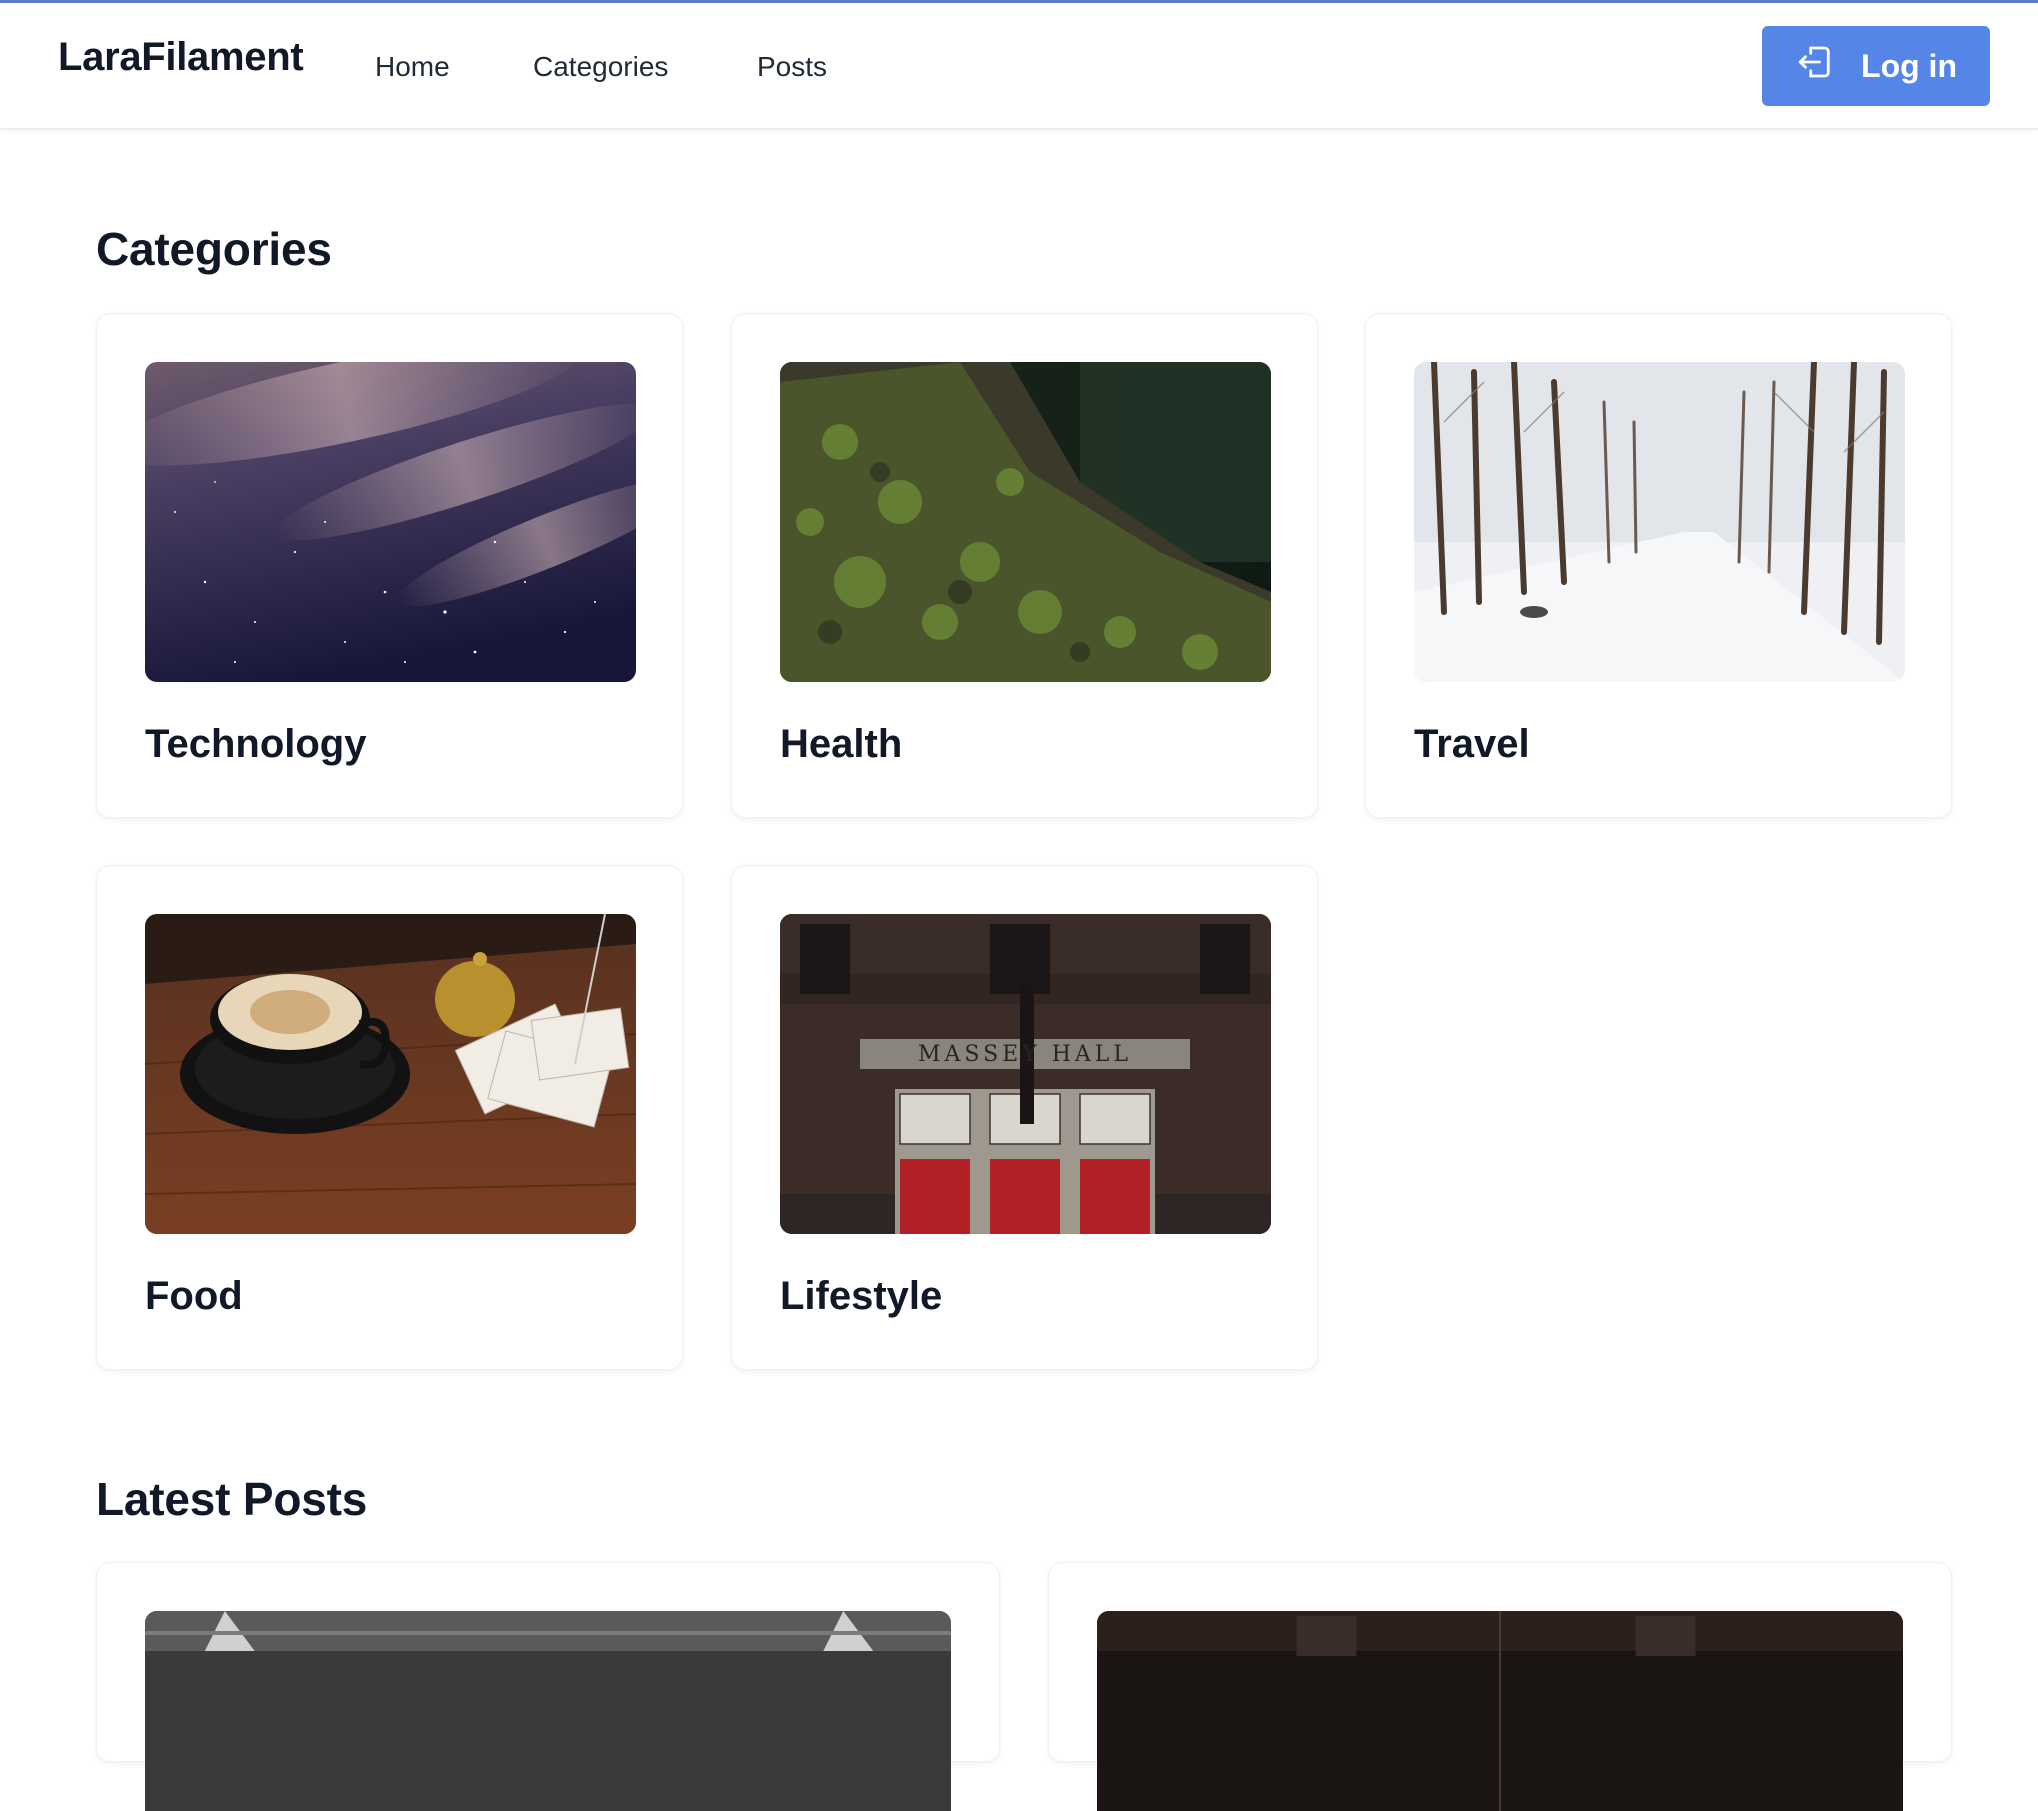 This screenshot has width=2038, height=1811. Describe the element at coordinates (1025, 1054) in the screenshot. I see `svg-text: MASSEY HALL` at that location.